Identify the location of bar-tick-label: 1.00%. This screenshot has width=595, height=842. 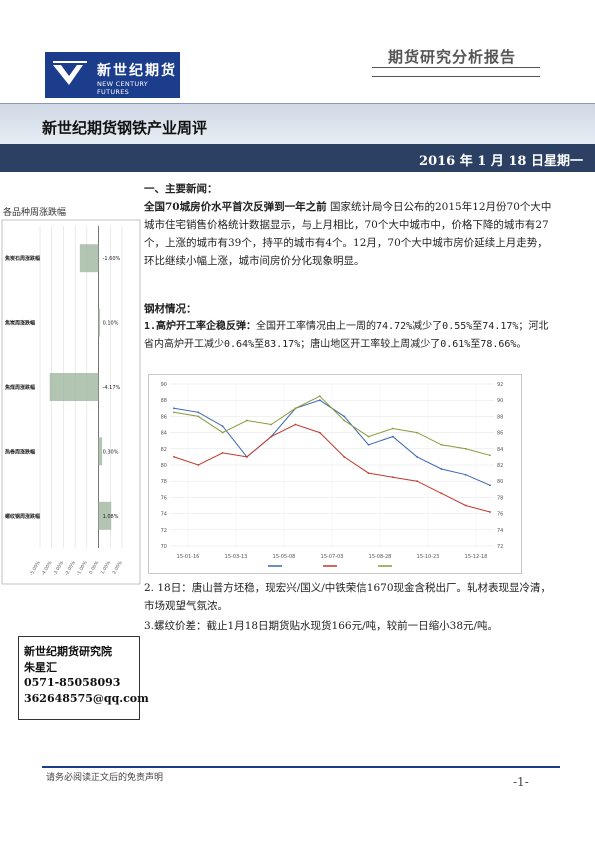
(106, 567).